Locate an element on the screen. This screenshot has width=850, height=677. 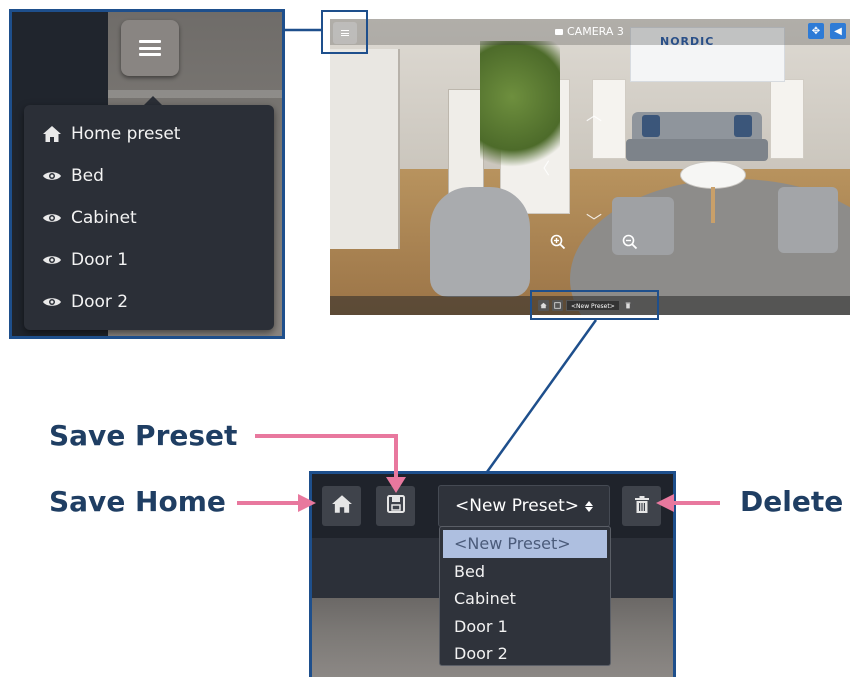
room-sofa-seat is located at coordinates (697, 150).